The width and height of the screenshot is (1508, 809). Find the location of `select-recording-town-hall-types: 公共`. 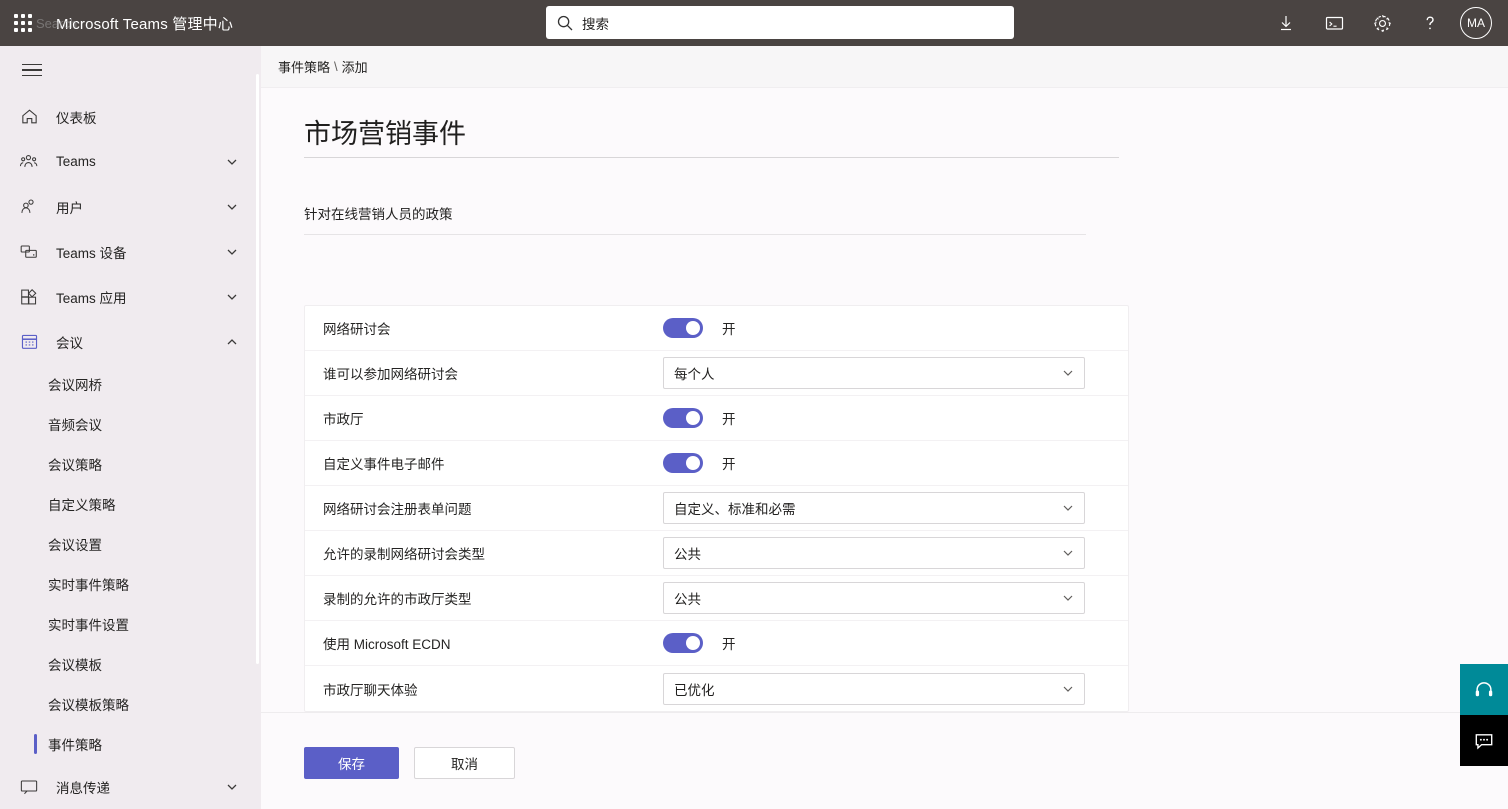

select-recording-town-hall-types: 公共 is located at coordinates (874, 598).